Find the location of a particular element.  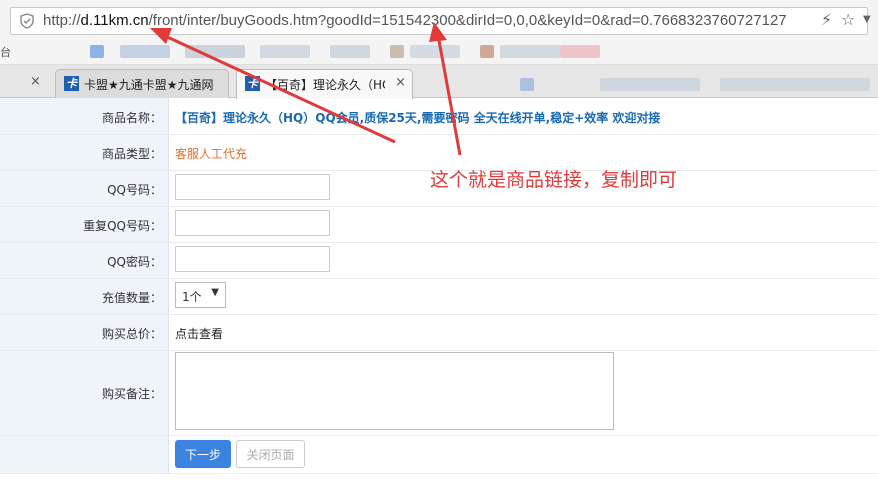

qq-number-input is located at coordinates (252, 187).